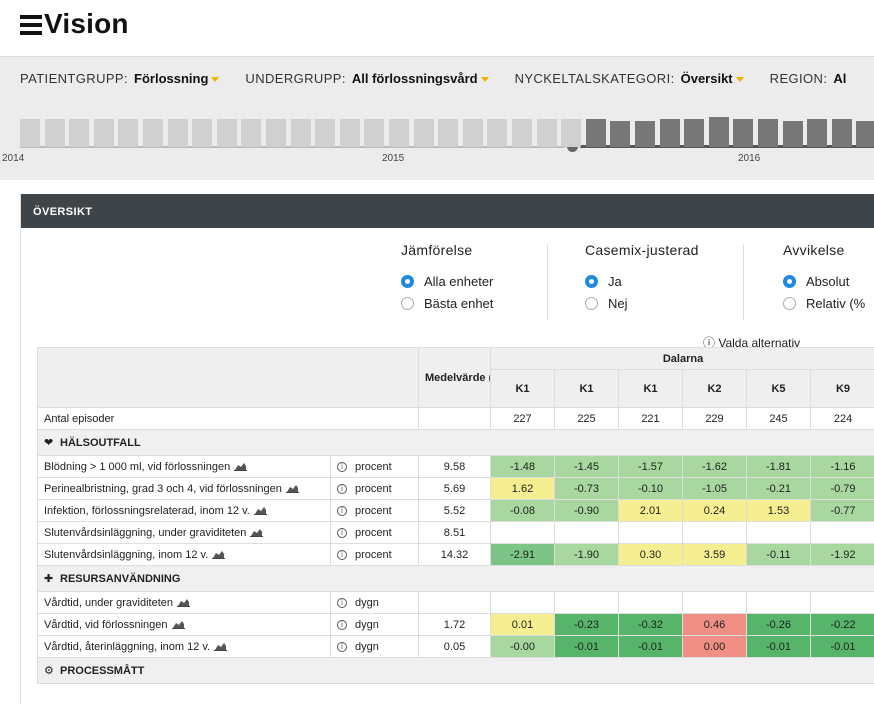  I want to click on deviation-cell: 3.59, so click(714, 554).